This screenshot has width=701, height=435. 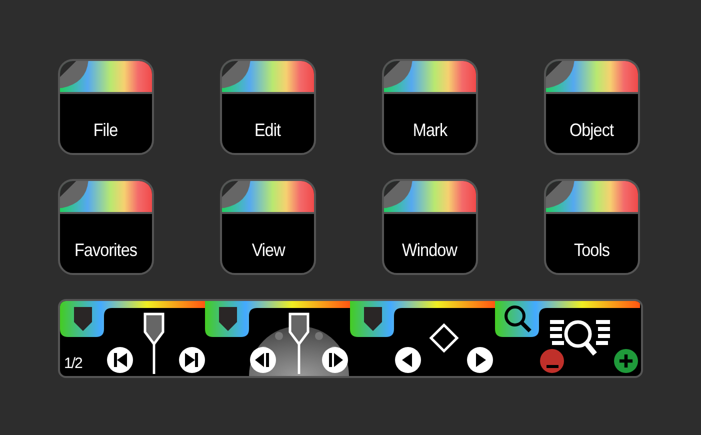 I want to click on menu-tile: View, so click(x=268, y=227).